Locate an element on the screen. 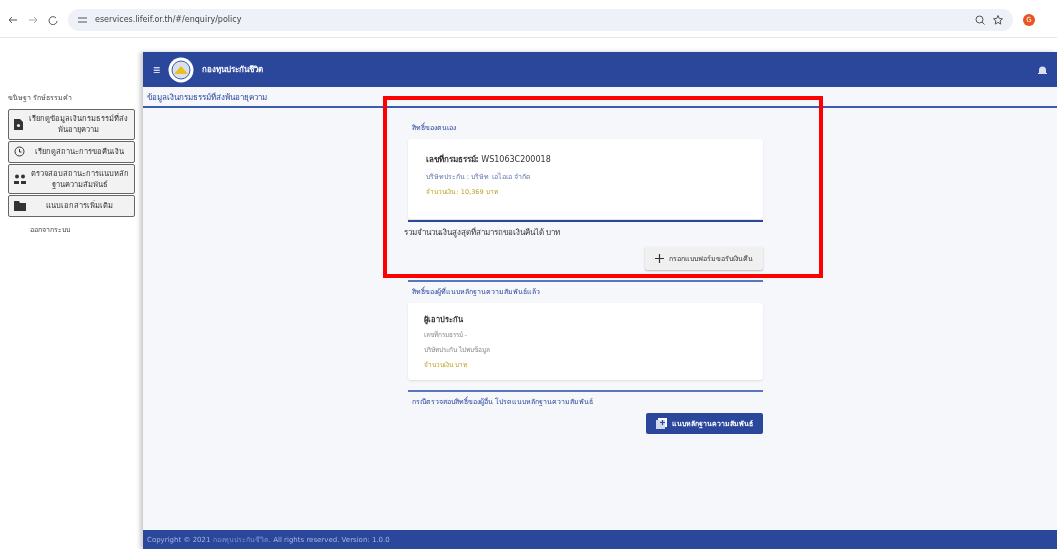 The height and width of the screenshot is (549, 1057). document-icon is located at coordinates (18, 124).